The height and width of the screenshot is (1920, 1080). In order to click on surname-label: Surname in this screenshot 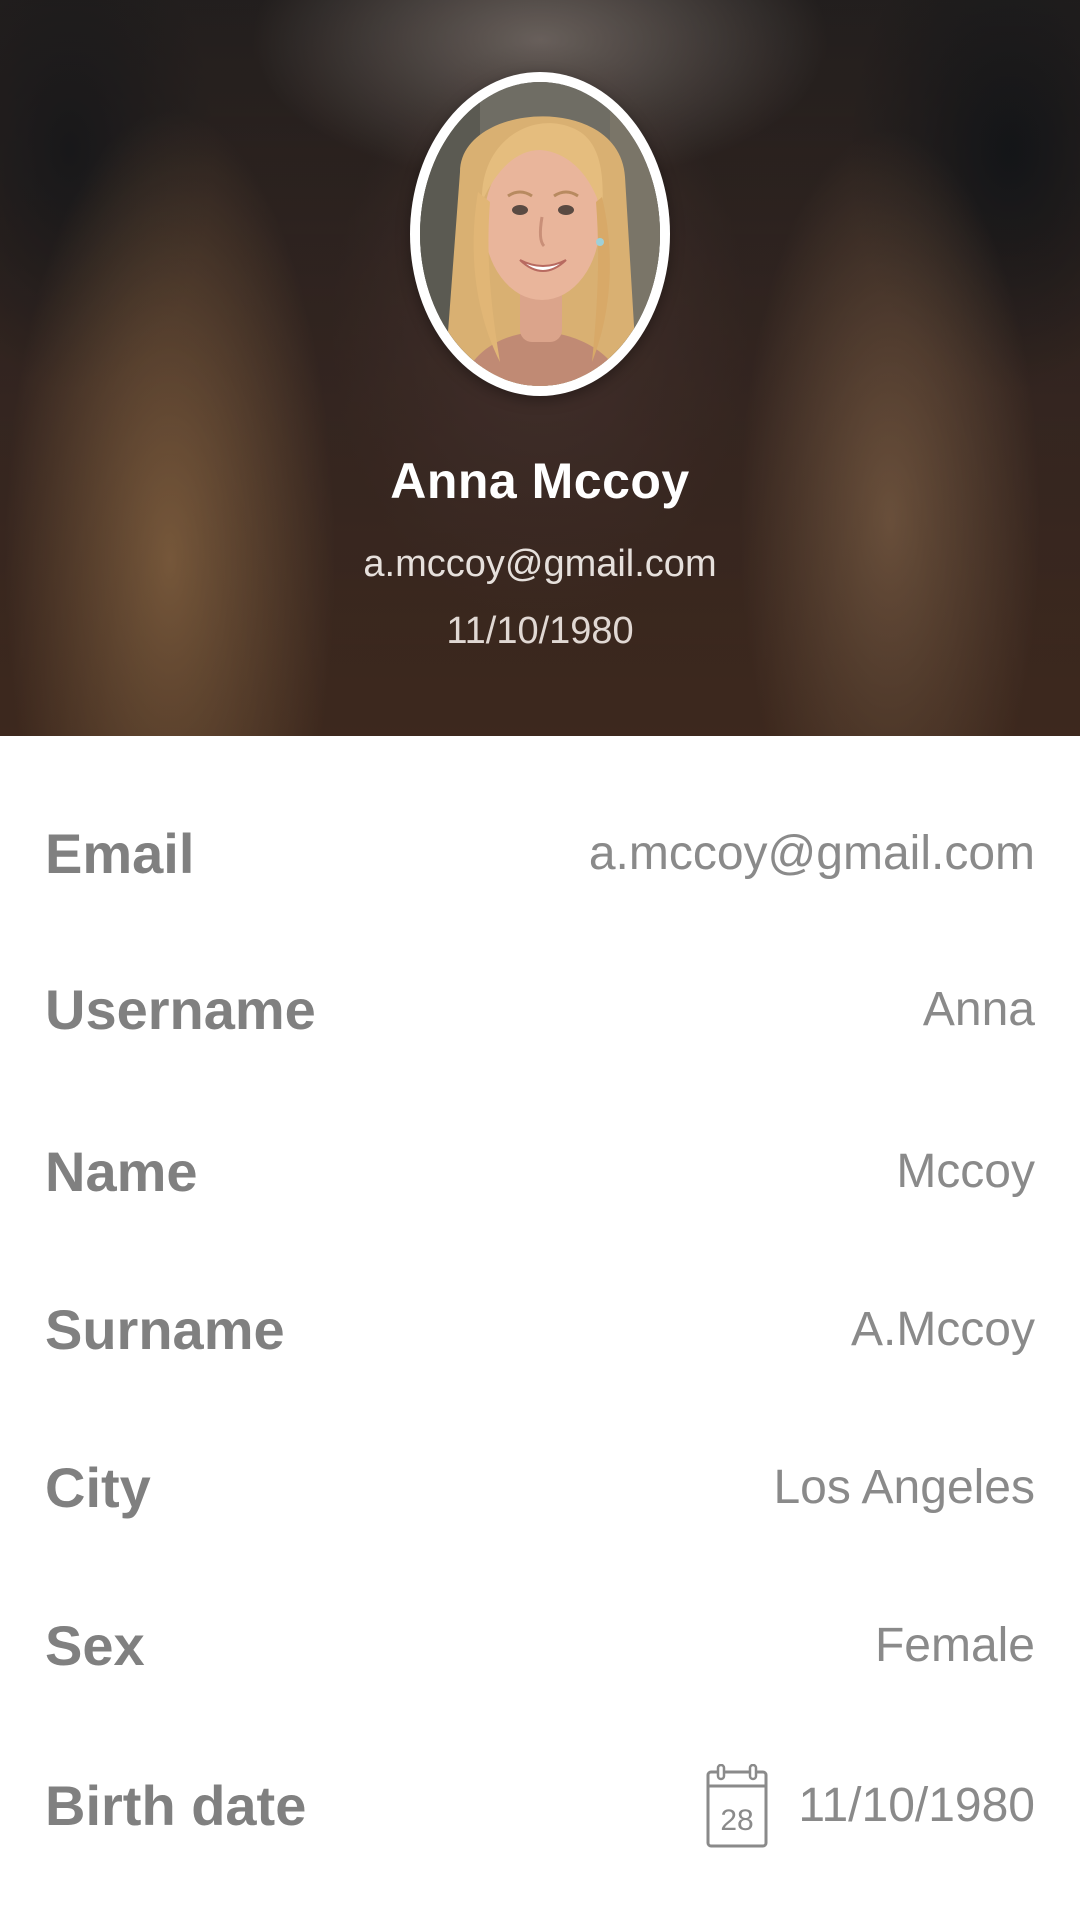, I will do `click(165, 1329)`.